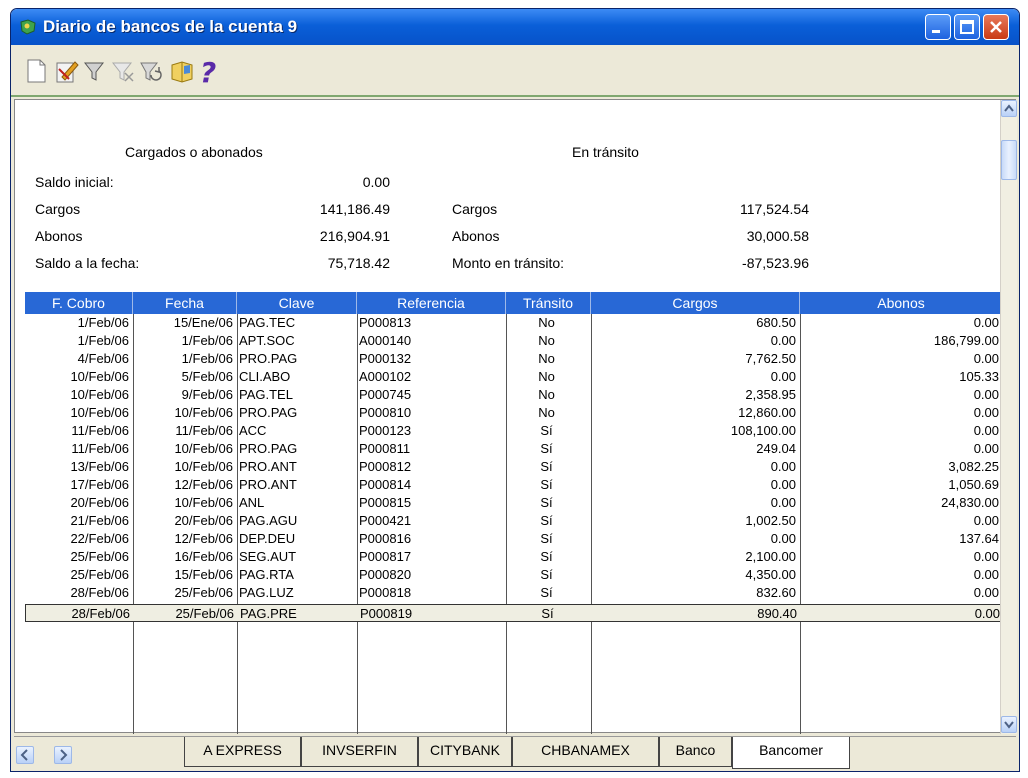 This screenshot has width=1028, height=778. What do you see at coordinates (103, 358) in the screenshot?
I see `cell-payment-date: 4/Feb/06` at bounding box center [103, 358].